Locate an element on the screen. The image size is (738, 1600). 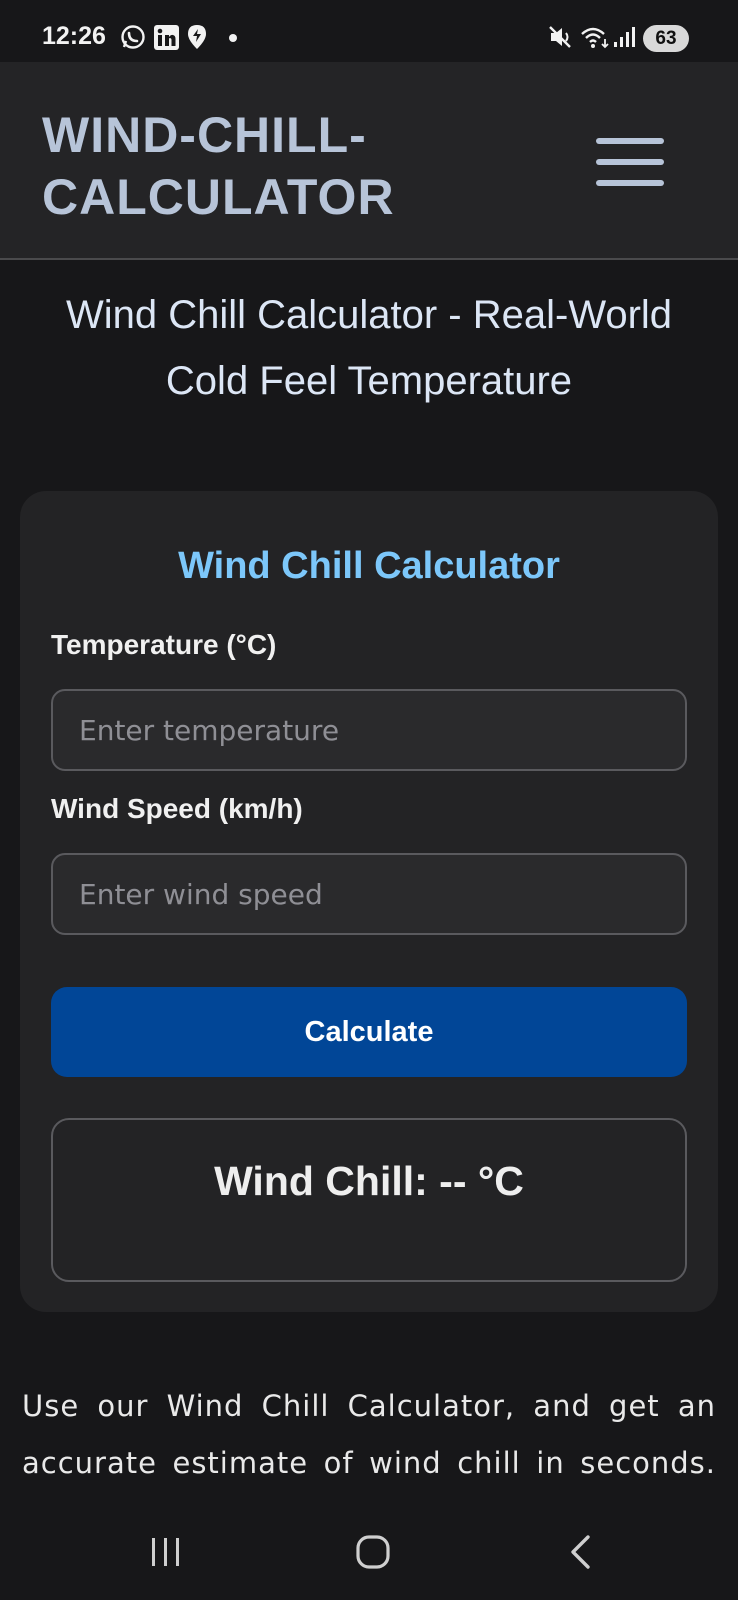
status-time: 12:26 is located at coordinates (74, 36).